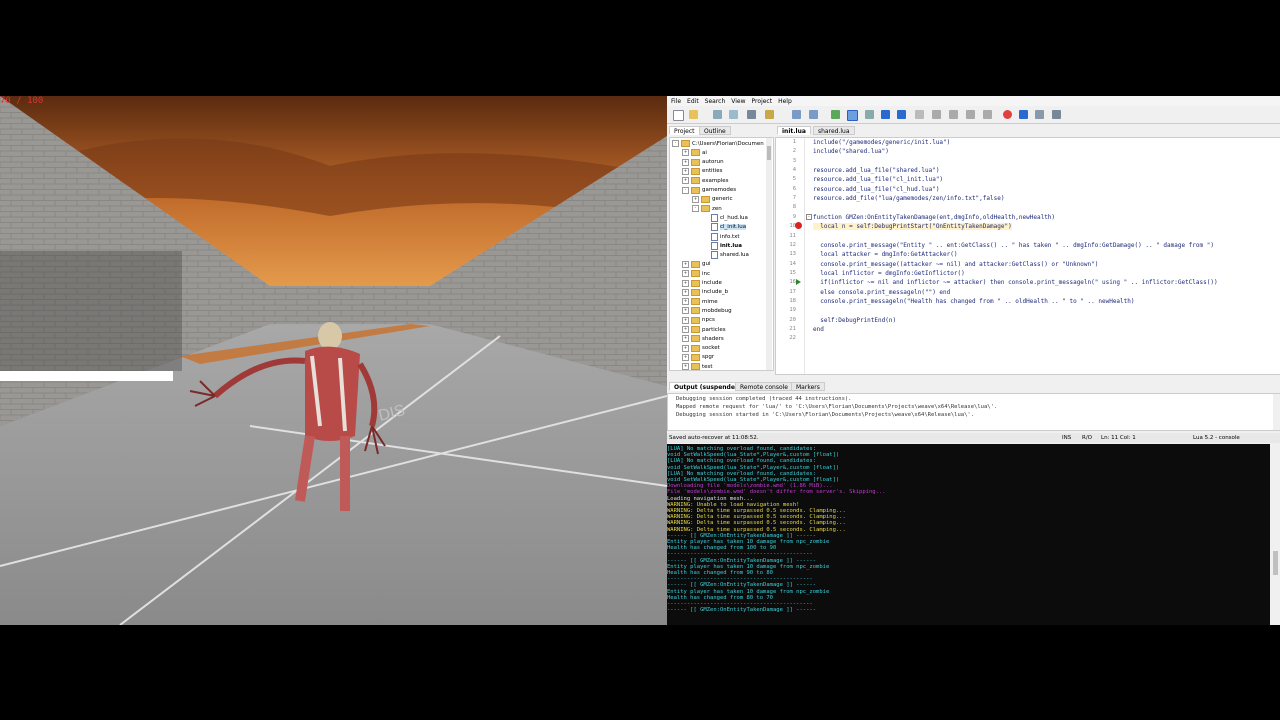  I want to click on run-to-cursor-icon, so click(970, 114).